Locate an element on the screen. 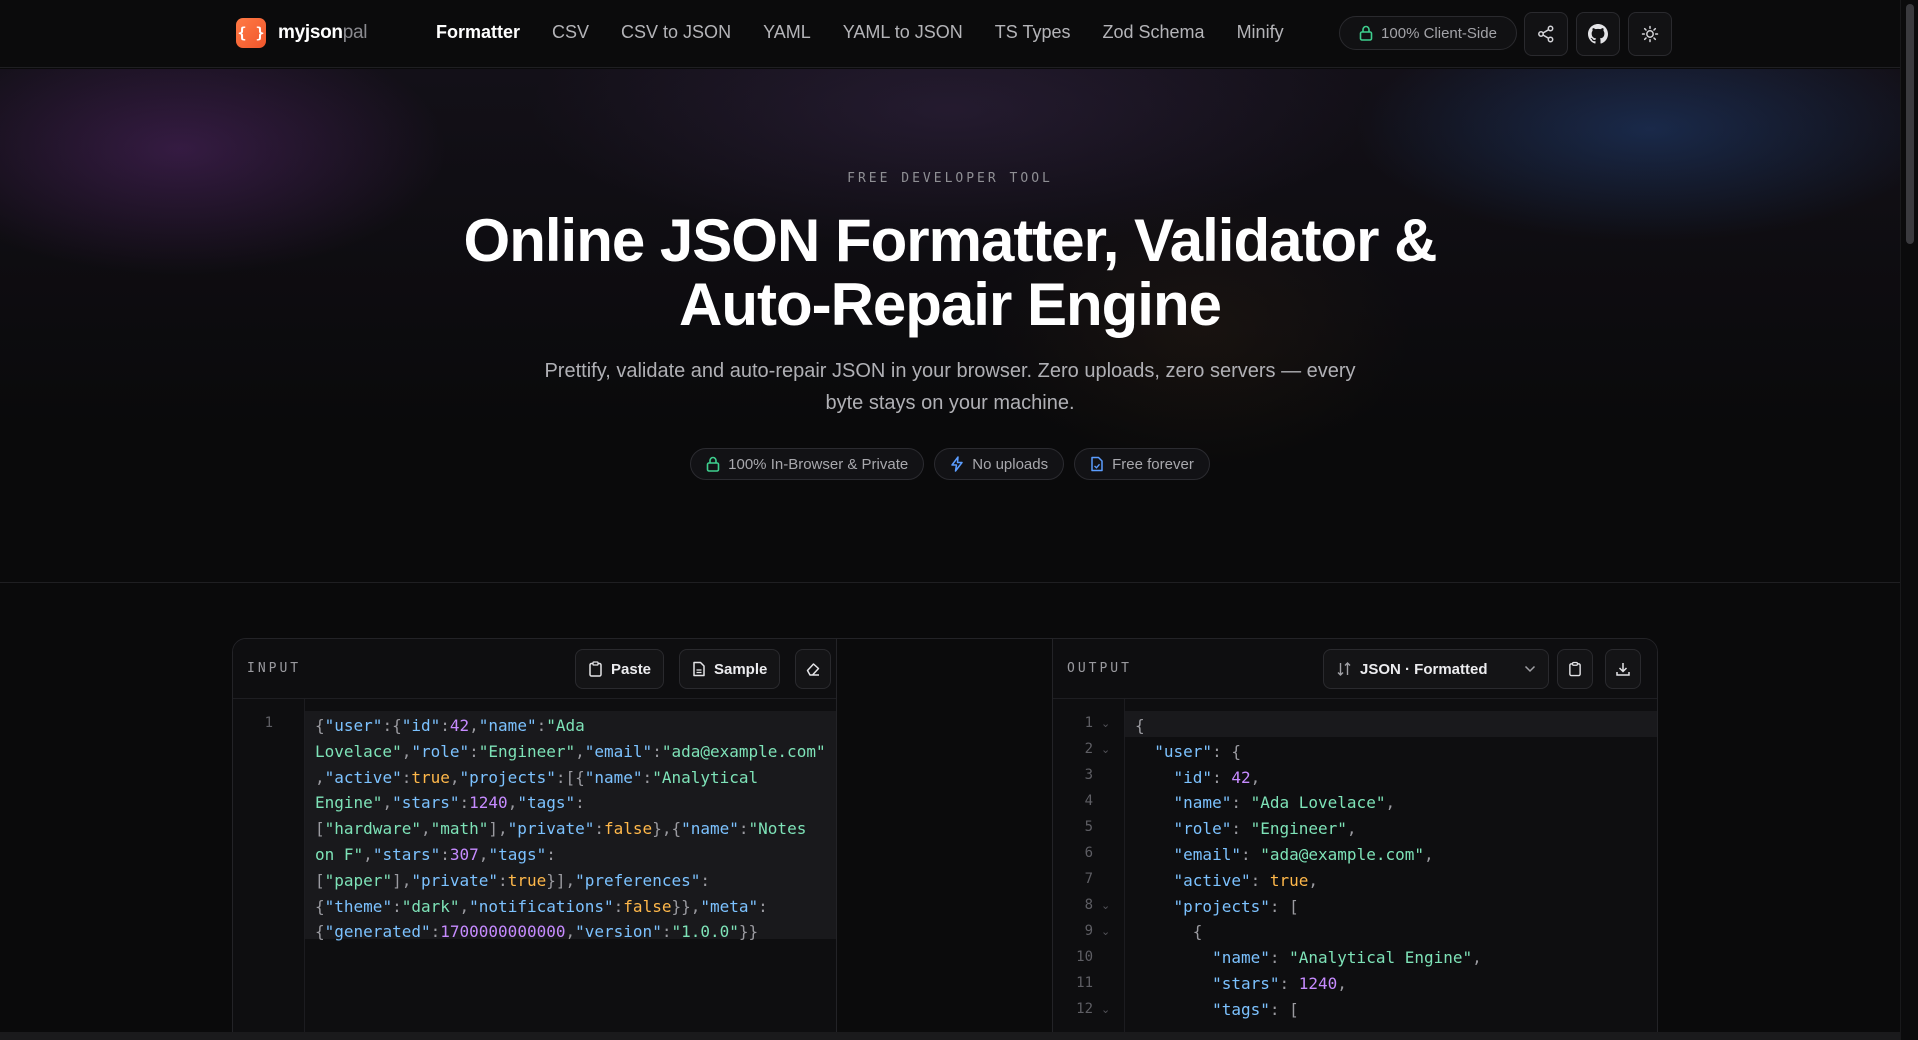 The height and width of the screenshot is (1040, 1918). logo: { } myjsonpal is located at coordinates (301, 33).